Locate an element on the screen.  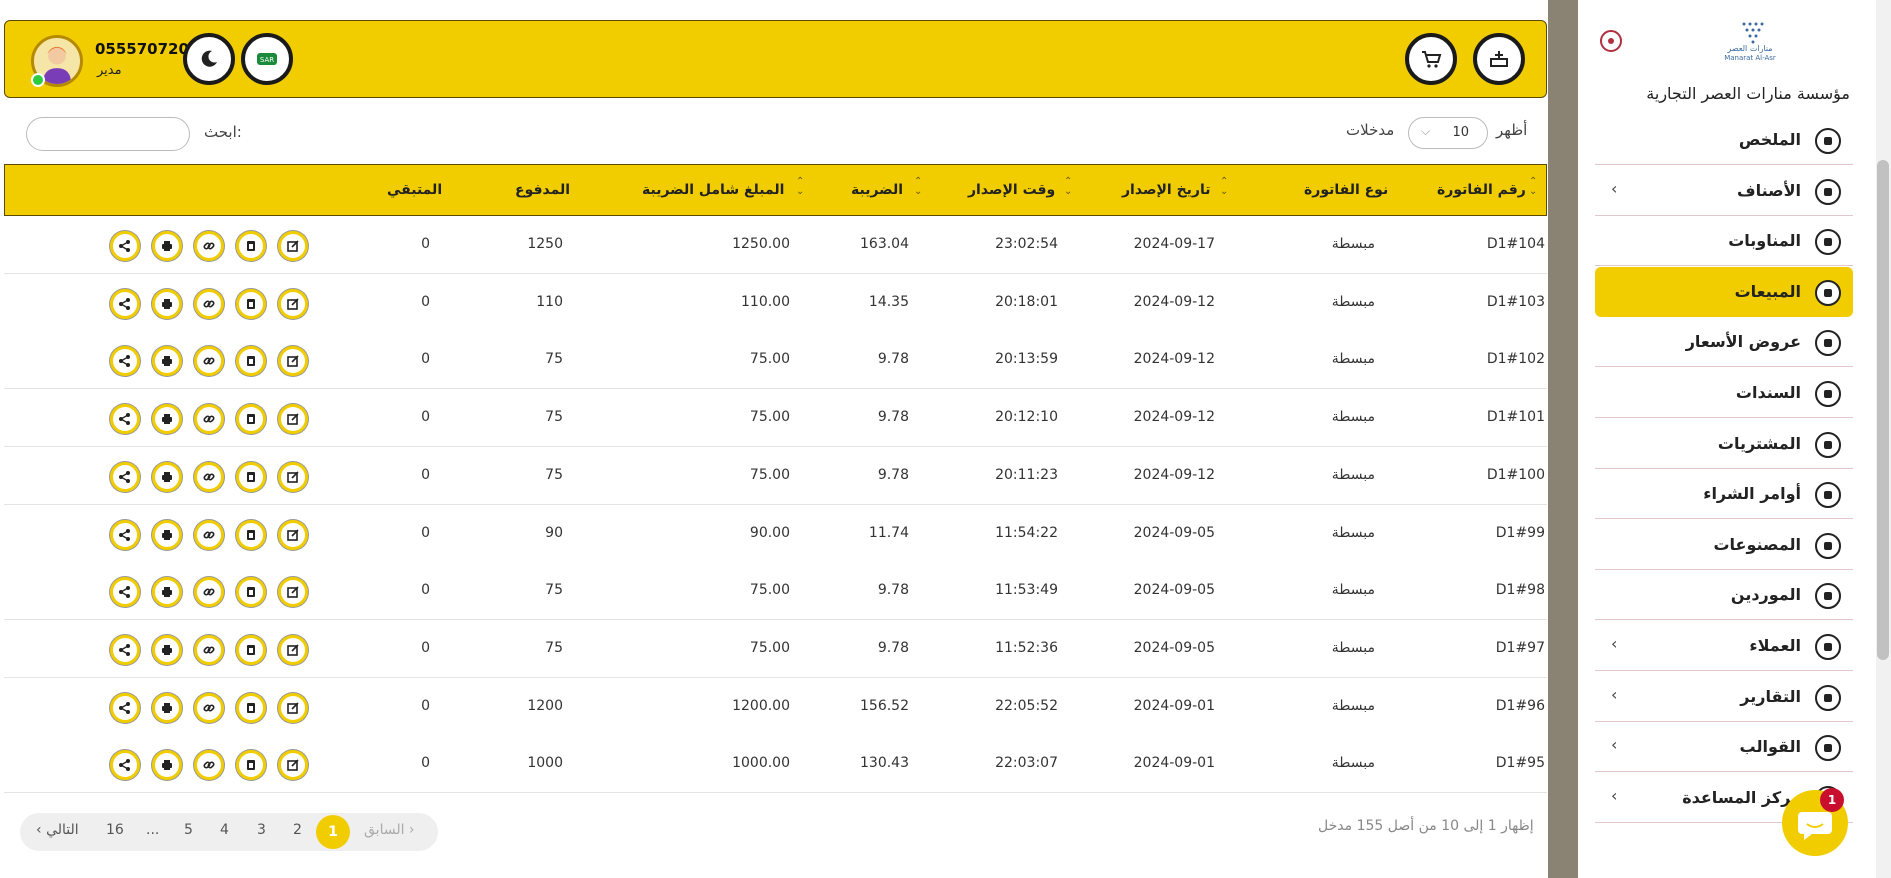
scrollbar-thumb is located at coordinates (1883, 410).